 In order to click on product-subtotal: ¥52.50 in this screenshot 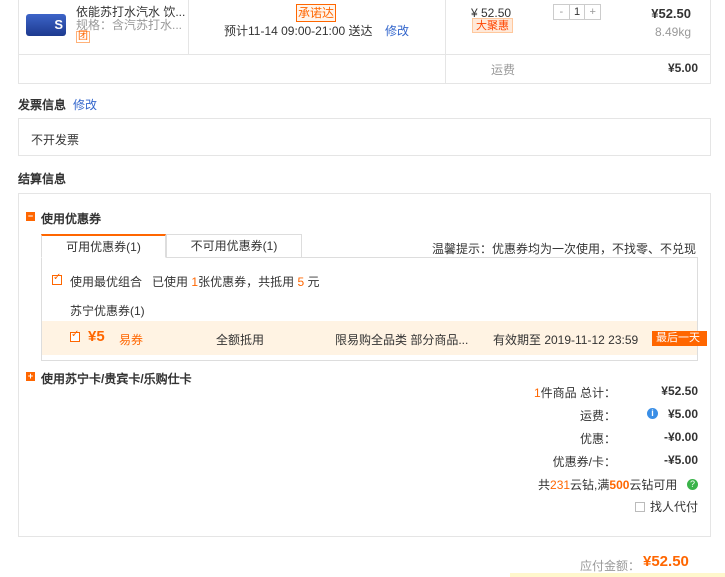, I will do `click(671, 13)`.